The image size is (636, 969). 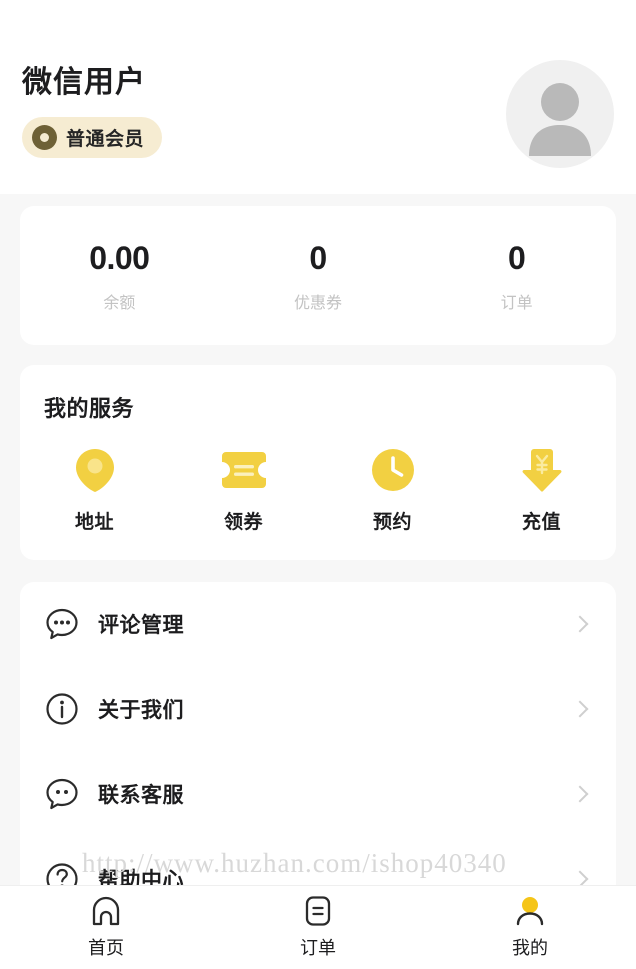 What do you see at coordinates (106, 911) in the screenshot?
I see `home-arch-icon` at bounding box center [106, 911].